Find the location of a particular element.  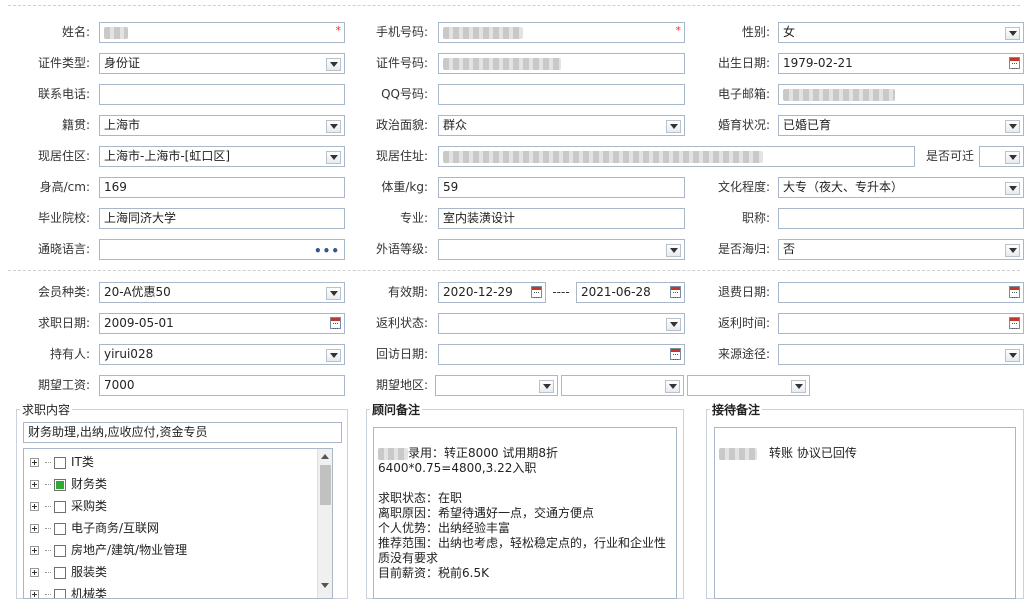

id-number-field is located at coordinates (561, 63).